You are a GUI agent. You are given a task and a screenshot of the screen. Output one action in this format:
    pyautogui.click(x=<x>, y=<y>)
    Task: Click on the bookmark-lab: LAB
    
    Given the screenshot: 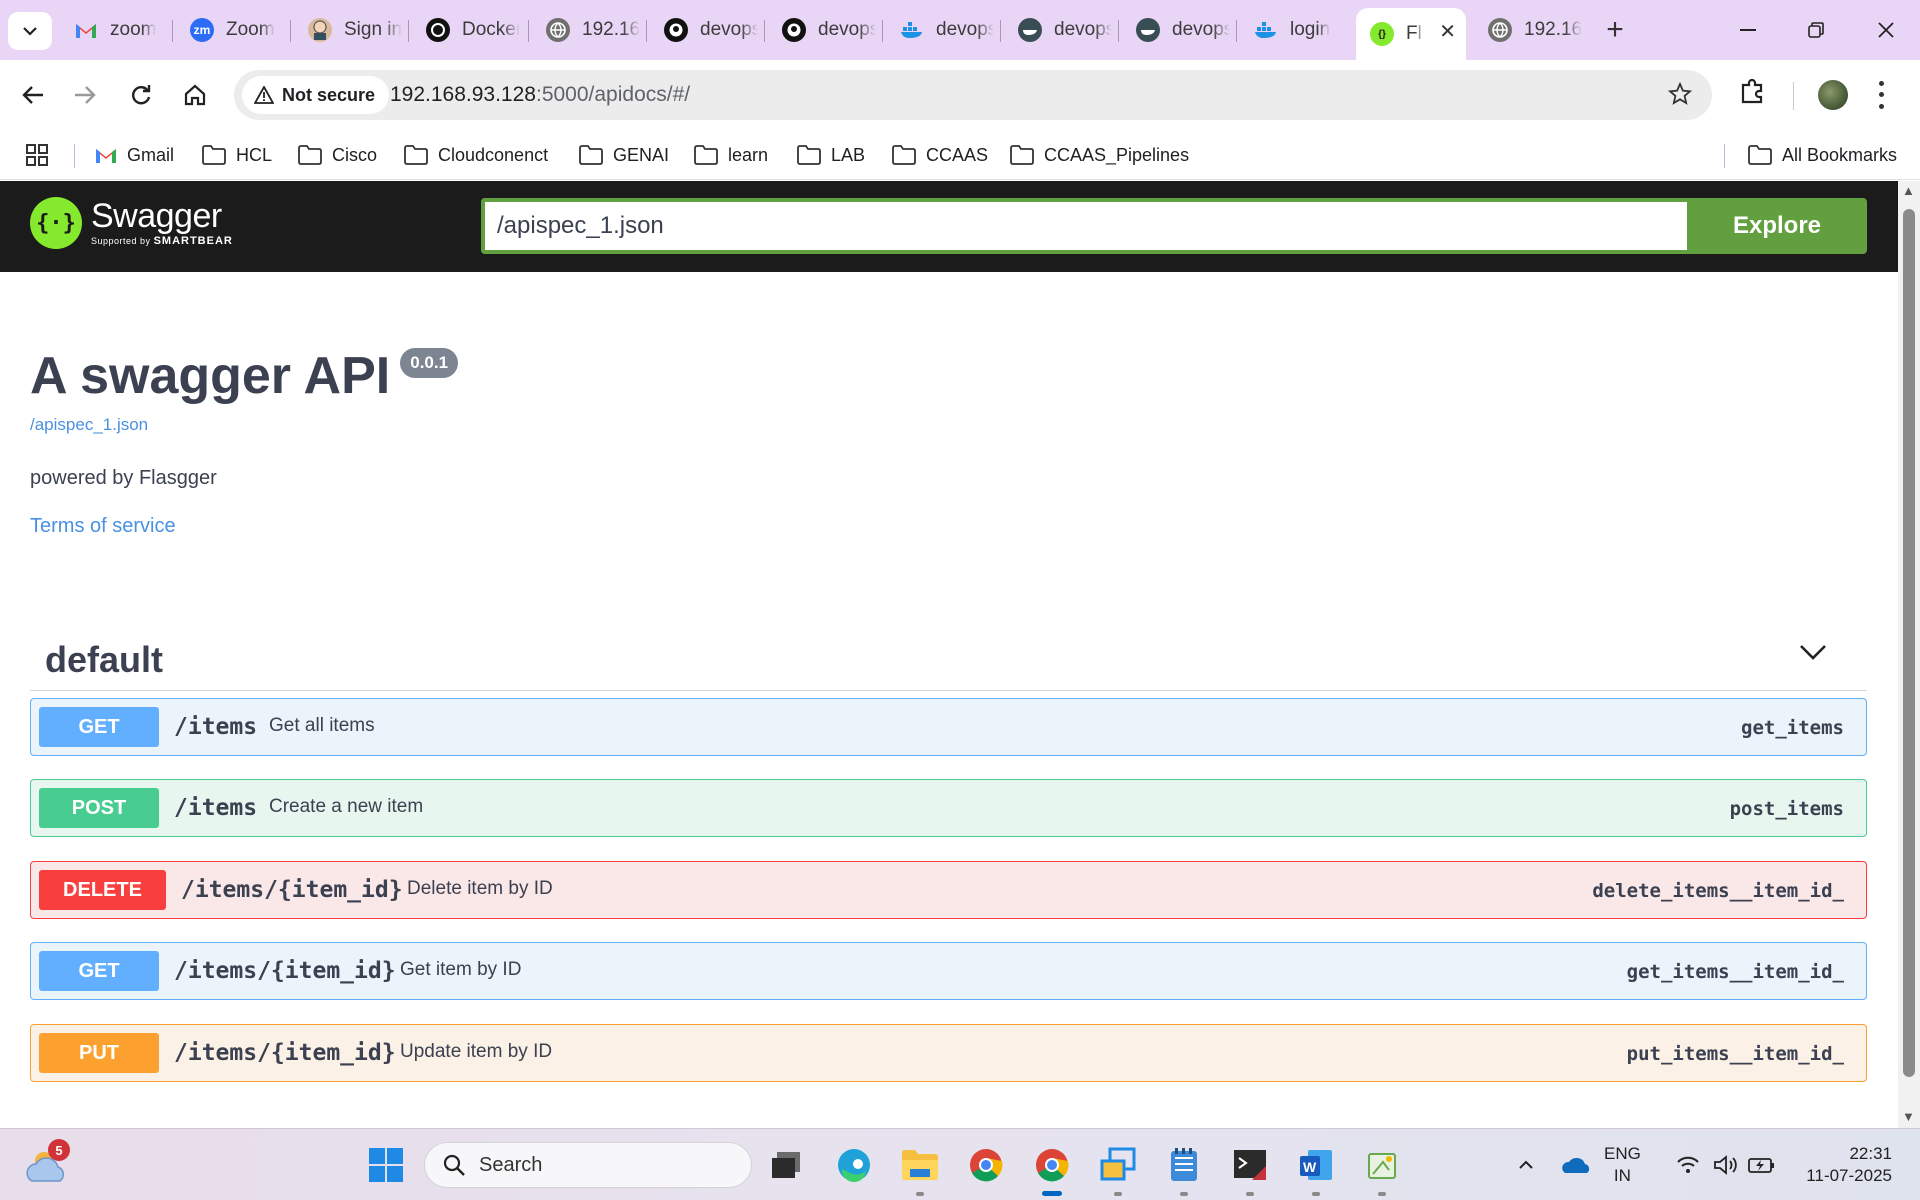 What is the action you would take?
    pyautogui.click(x=831, y=155)
    